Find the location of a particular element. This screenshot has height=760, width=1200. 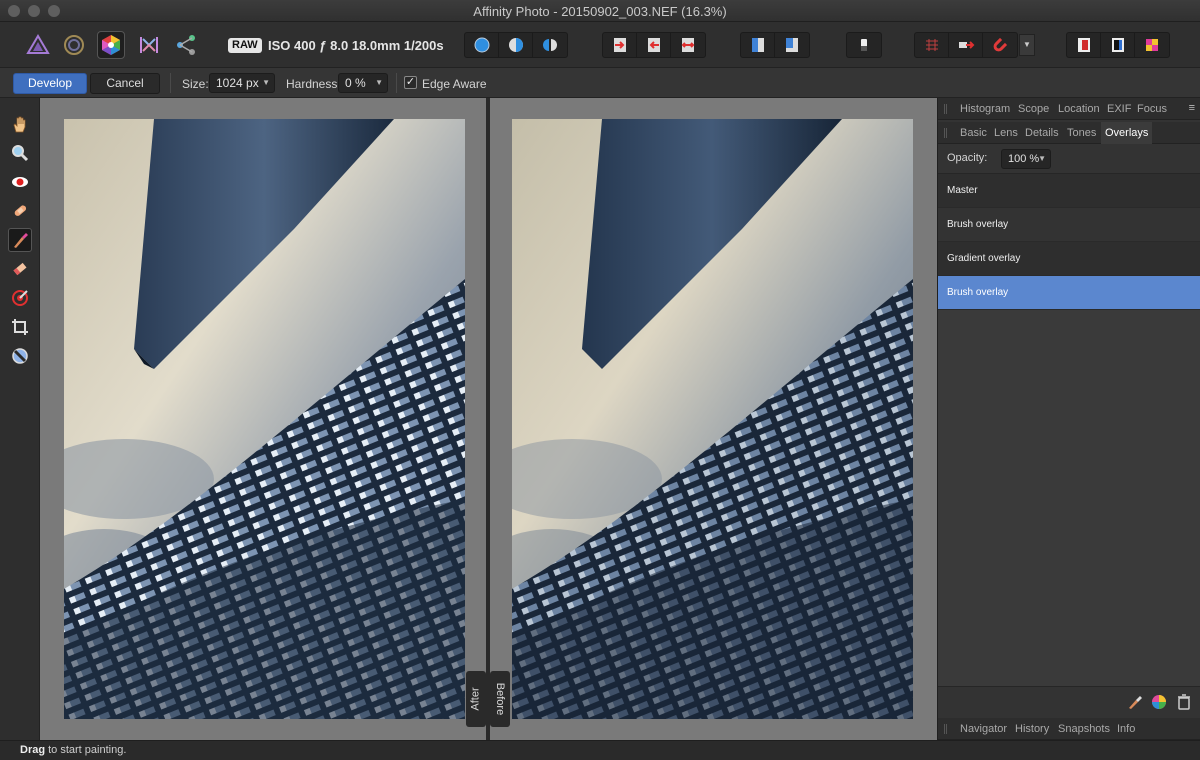

single-view-button is located at coordinates (482, 45).